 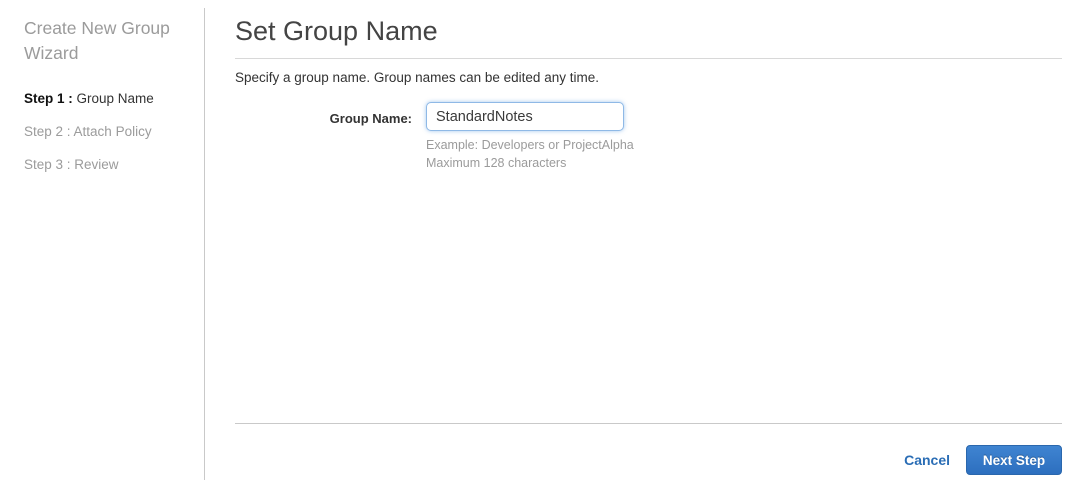 What do you see at coordinates (370, 118) in the screenshot?
I see `group-name-label: Group Name:` at bounding box center [370, 118].